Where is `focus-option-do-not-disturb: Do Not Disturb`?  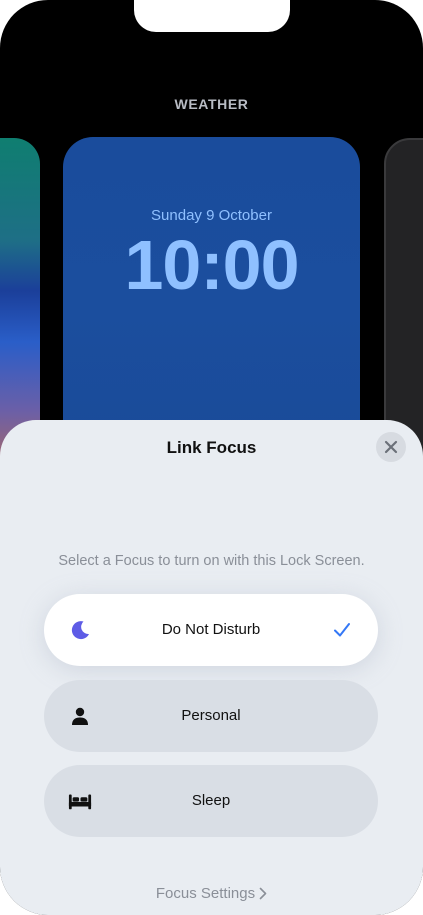 focus-option-do-not-disturb: Do Not Disturb is located at coordinates (211, 630).